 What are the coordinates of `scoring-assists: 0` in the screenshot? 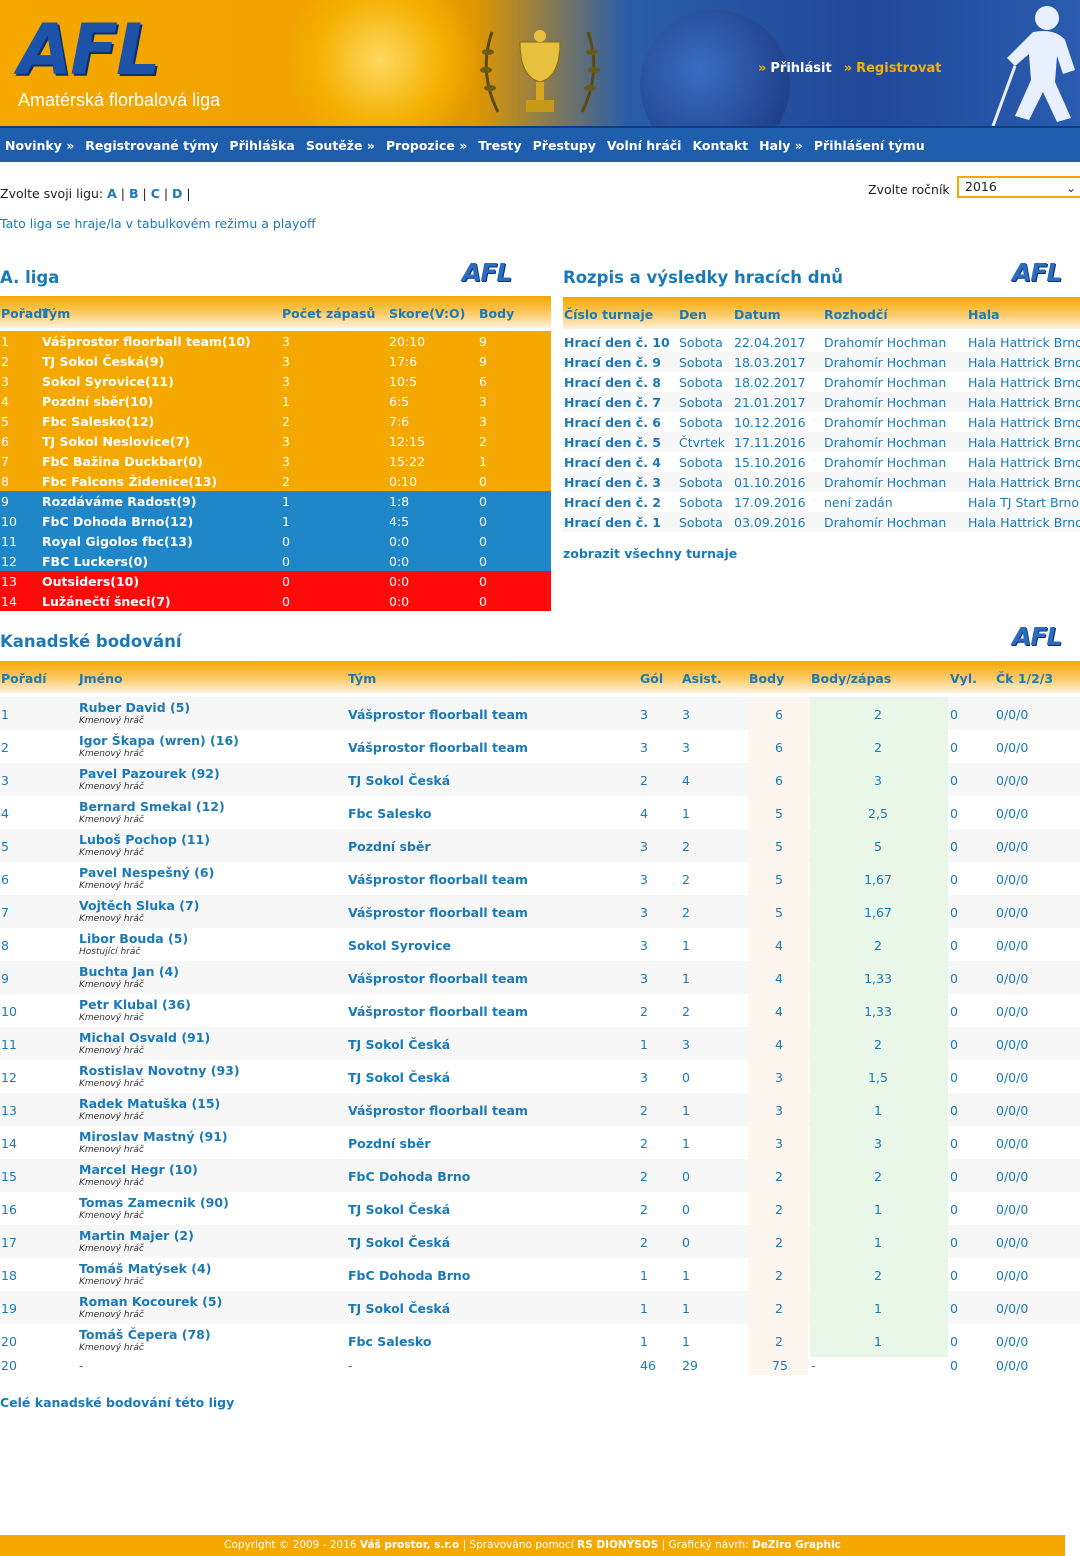 It's located at (686, 1209).